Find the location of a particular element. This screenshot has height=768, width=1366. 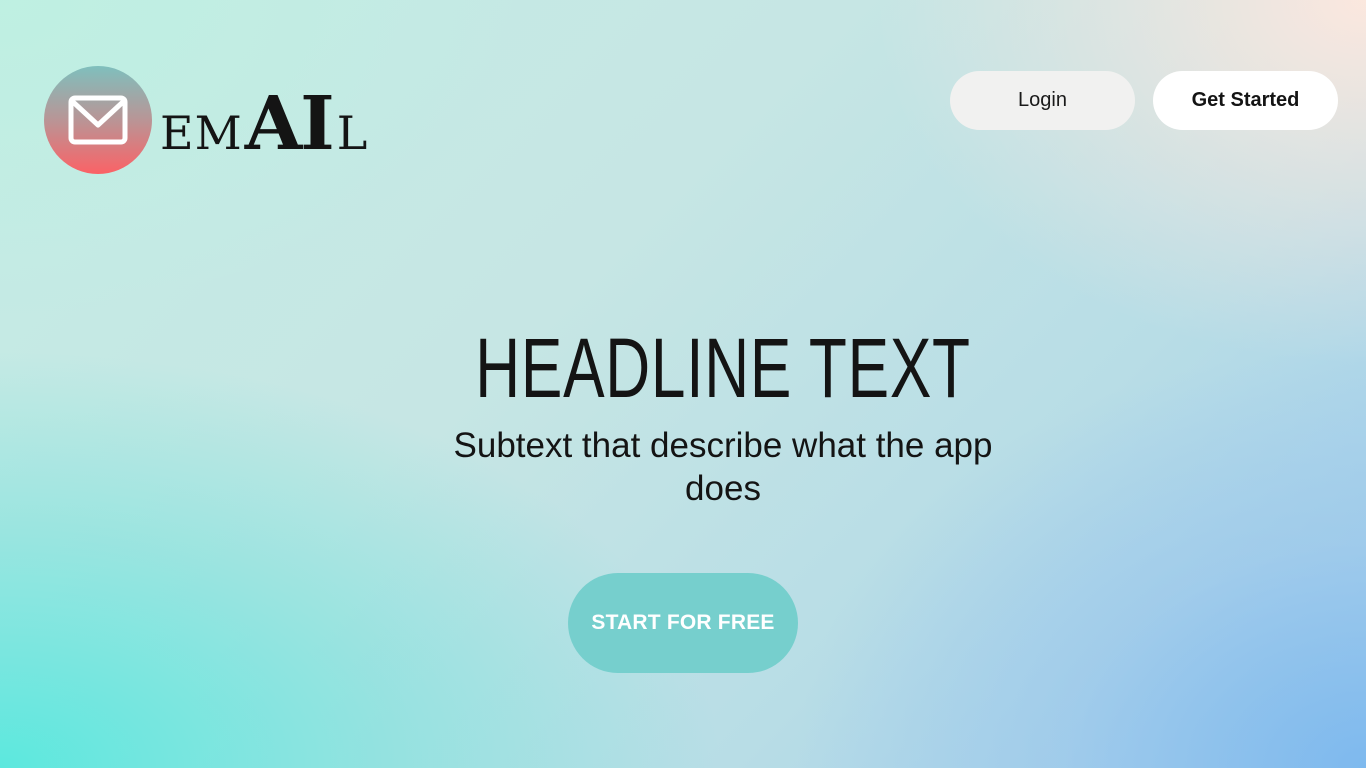

logo-wordmark: EM AI L is located at coordinates (263, 124).